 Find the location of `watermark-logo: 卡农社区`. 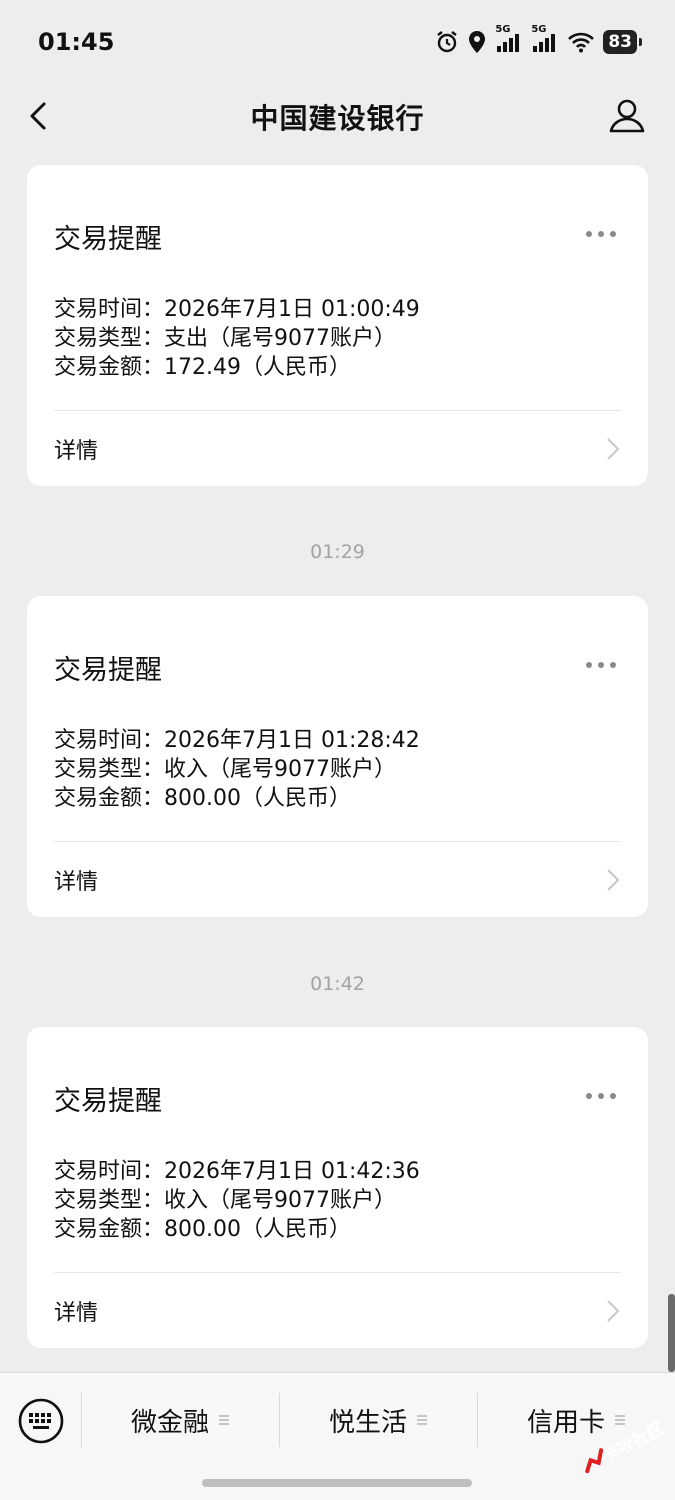

watermark-logo: 卡农社区 is located at coordinates (627, 1445).